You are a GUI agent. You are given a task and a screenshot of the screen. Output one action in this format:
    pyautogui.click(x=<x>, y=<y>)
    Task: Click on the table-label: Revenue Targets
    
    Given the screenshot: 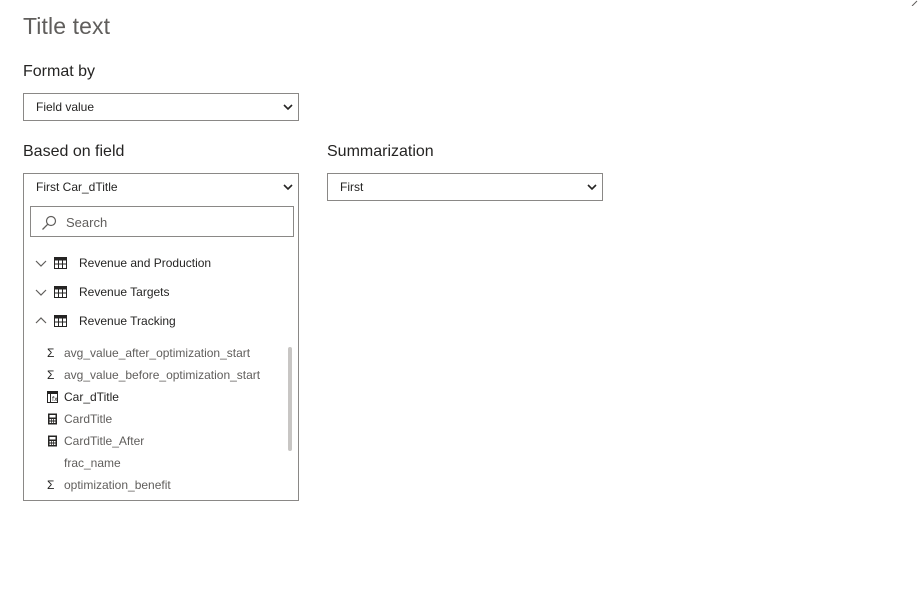 What is the action you would take?
    pyautogui.click(x=124, y=292)
    